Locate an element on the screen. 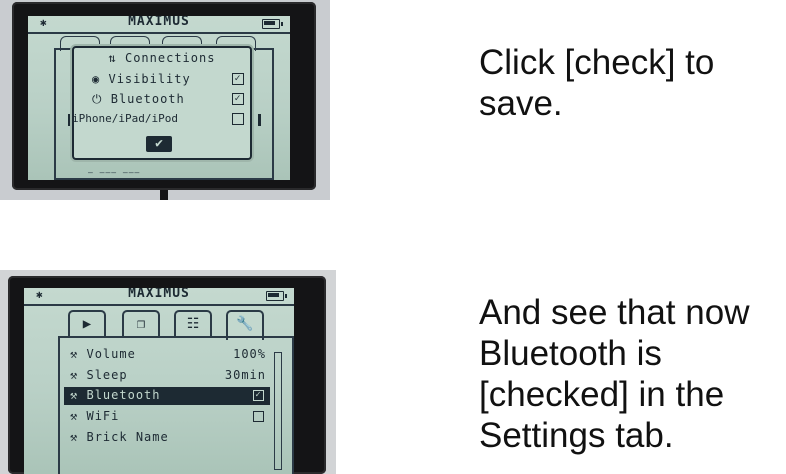  confirm-check-button: ✔ is located at coordinates (159, 144).